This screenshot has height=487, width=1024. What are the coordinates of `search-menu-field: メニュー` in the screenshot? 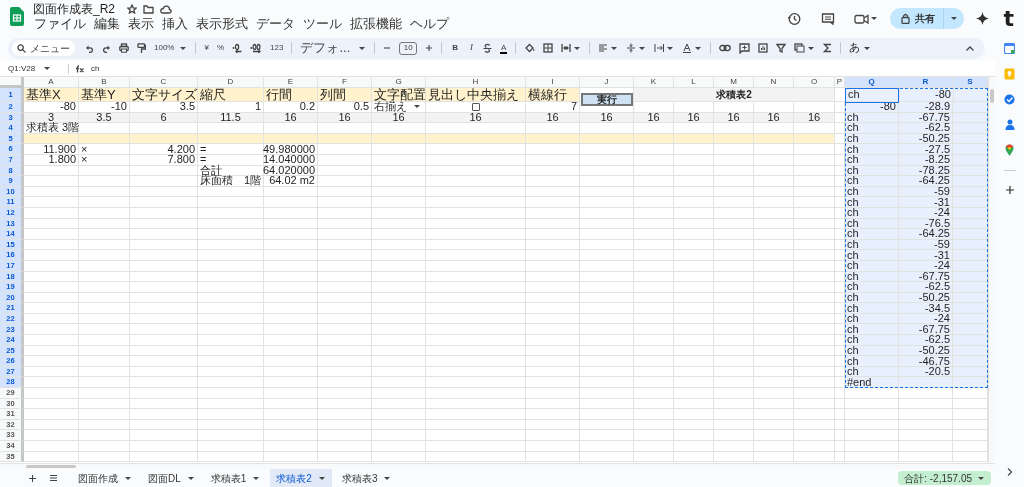 It's located at (43, 48).